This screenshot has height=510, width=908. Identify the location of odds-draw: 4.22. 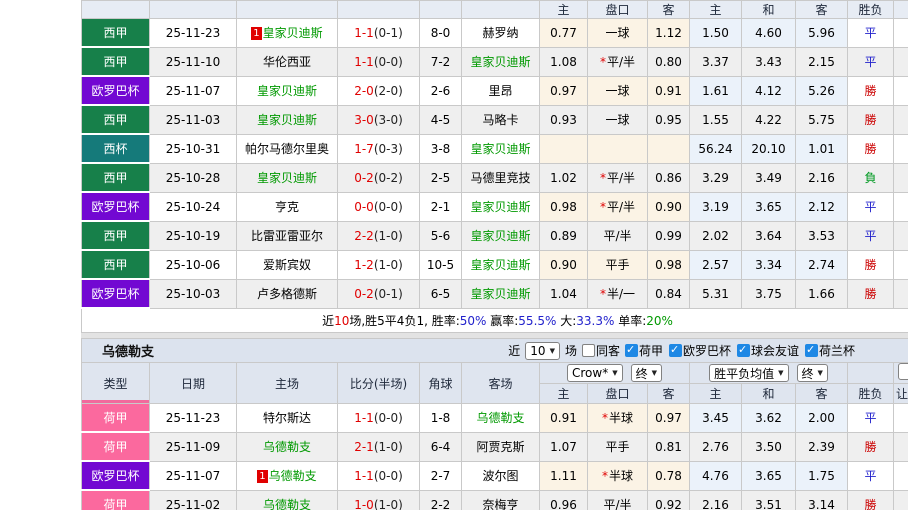
(768, 119).